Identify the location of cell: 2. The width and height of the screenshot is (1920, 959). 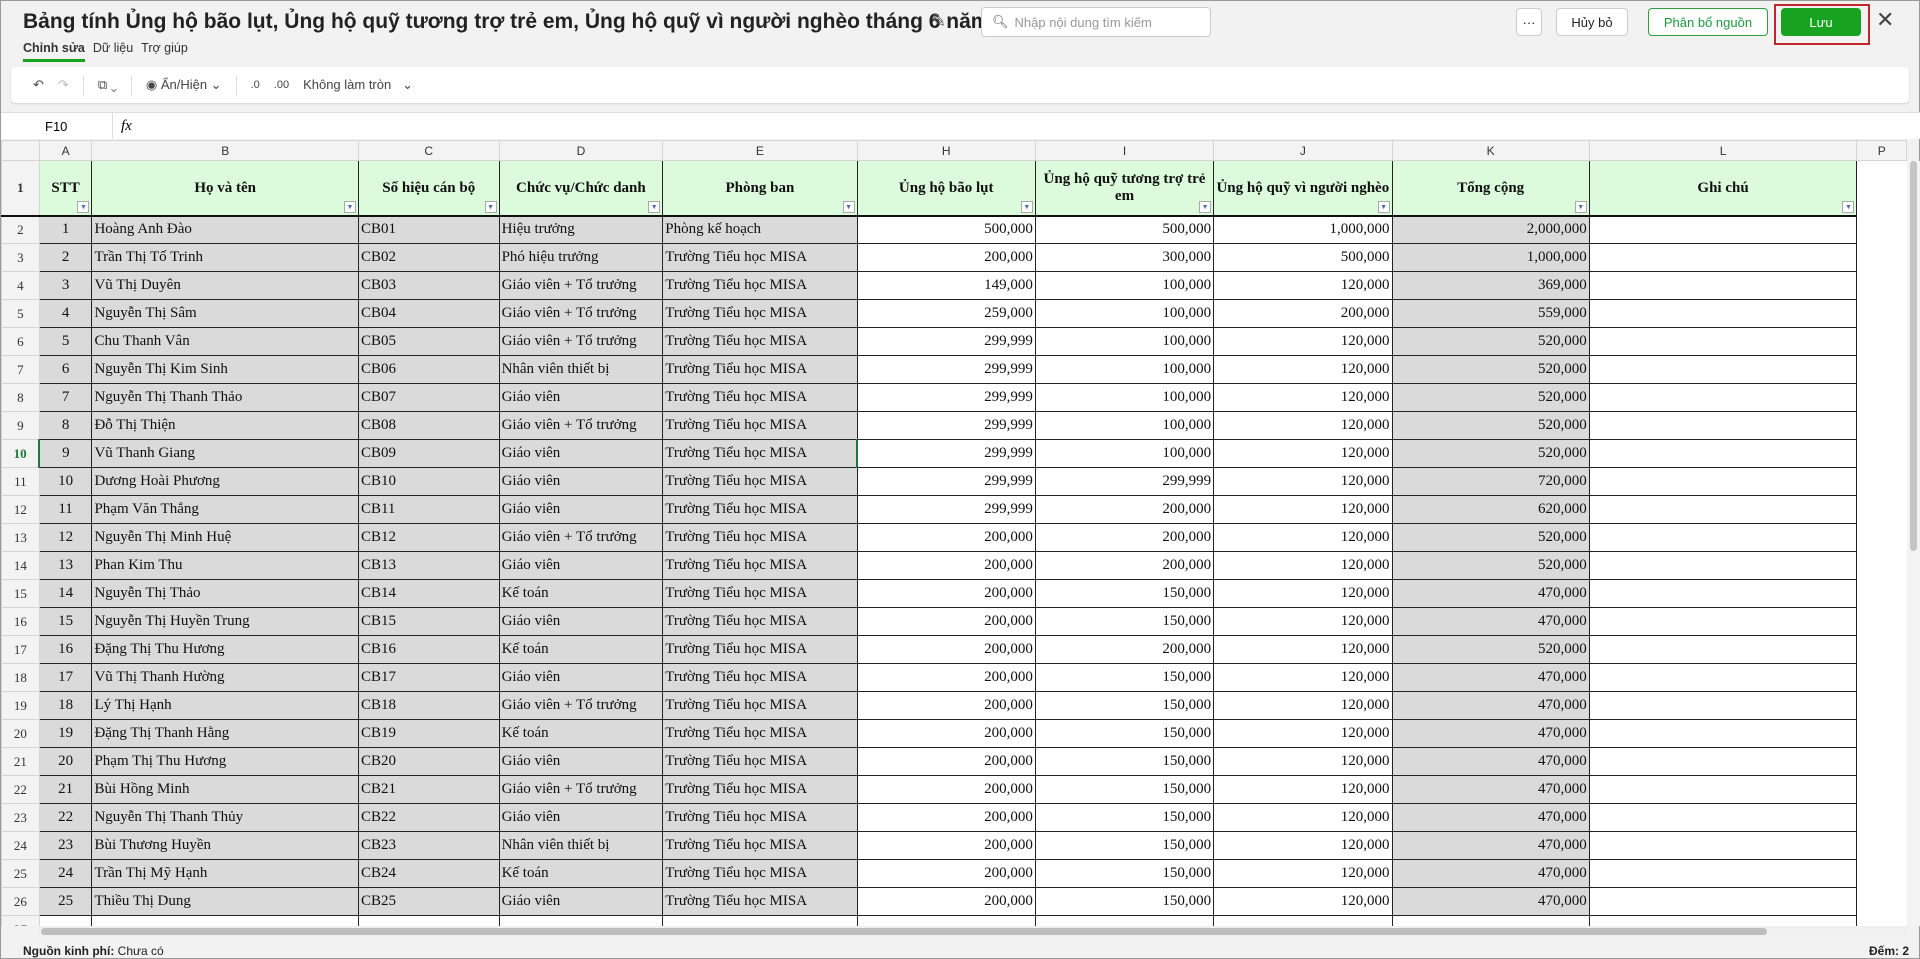
(65, 257).